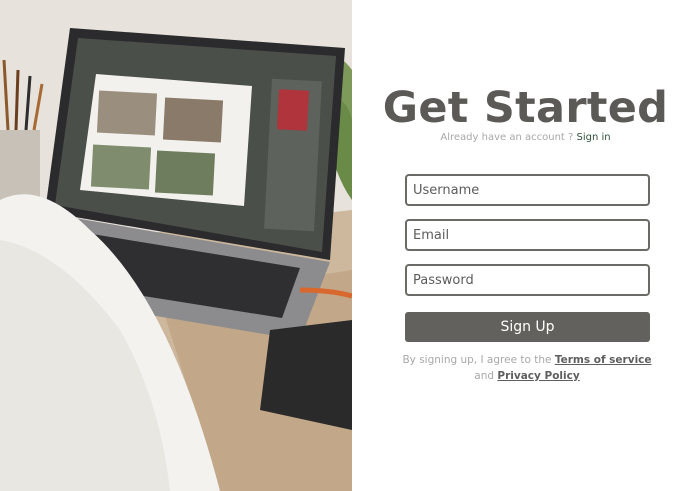 This screenshot has width=699, height=491. Describe the element at coordinates (484, 376) in the screenshot. I see `terms-and-text: and` at that location.